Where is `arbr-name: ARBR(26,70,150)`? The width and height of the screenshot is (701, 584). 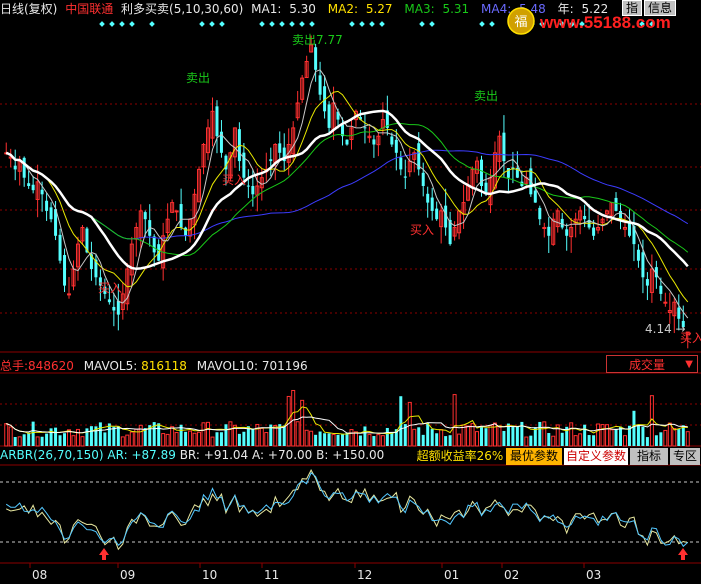 arbr-name: ARBR(26,70,150) is located at coordinates (52, 455).